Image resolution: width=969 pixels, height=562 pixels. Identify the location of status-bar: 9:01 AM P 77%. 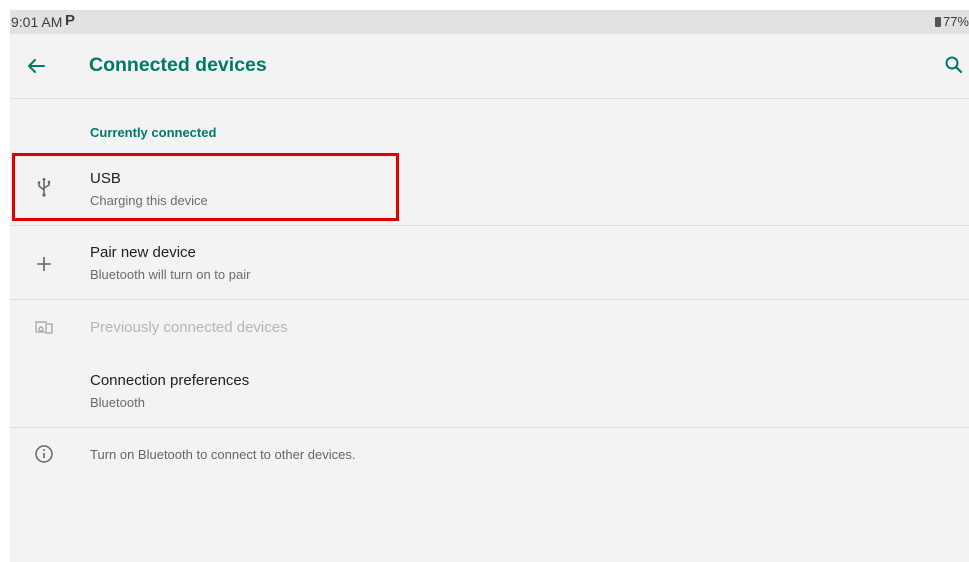
(489, 22).